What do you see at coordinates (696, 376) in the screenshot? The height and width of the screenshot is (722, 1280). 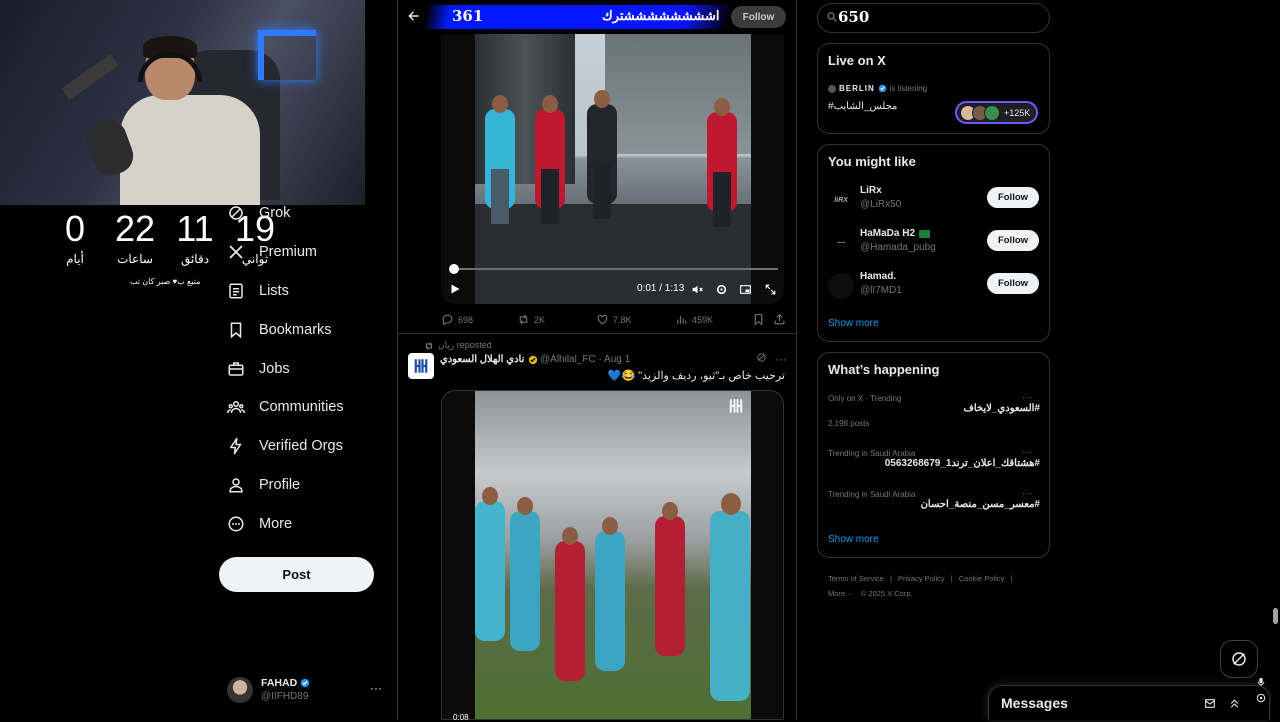 I see `post-text: ترحيب خاص بـ"ثيو، رديف والزيد" 😂💙` at bounding box center [696, 376].